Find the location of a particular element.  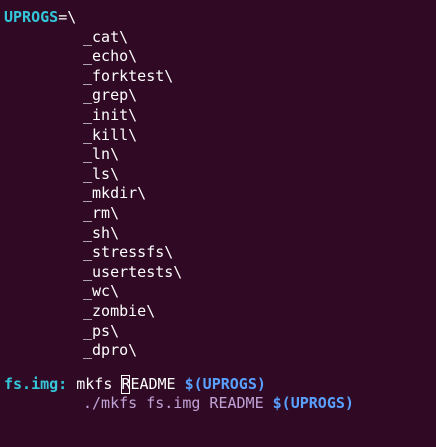

list-item: _ps\ is located at coordinates (101, 330).